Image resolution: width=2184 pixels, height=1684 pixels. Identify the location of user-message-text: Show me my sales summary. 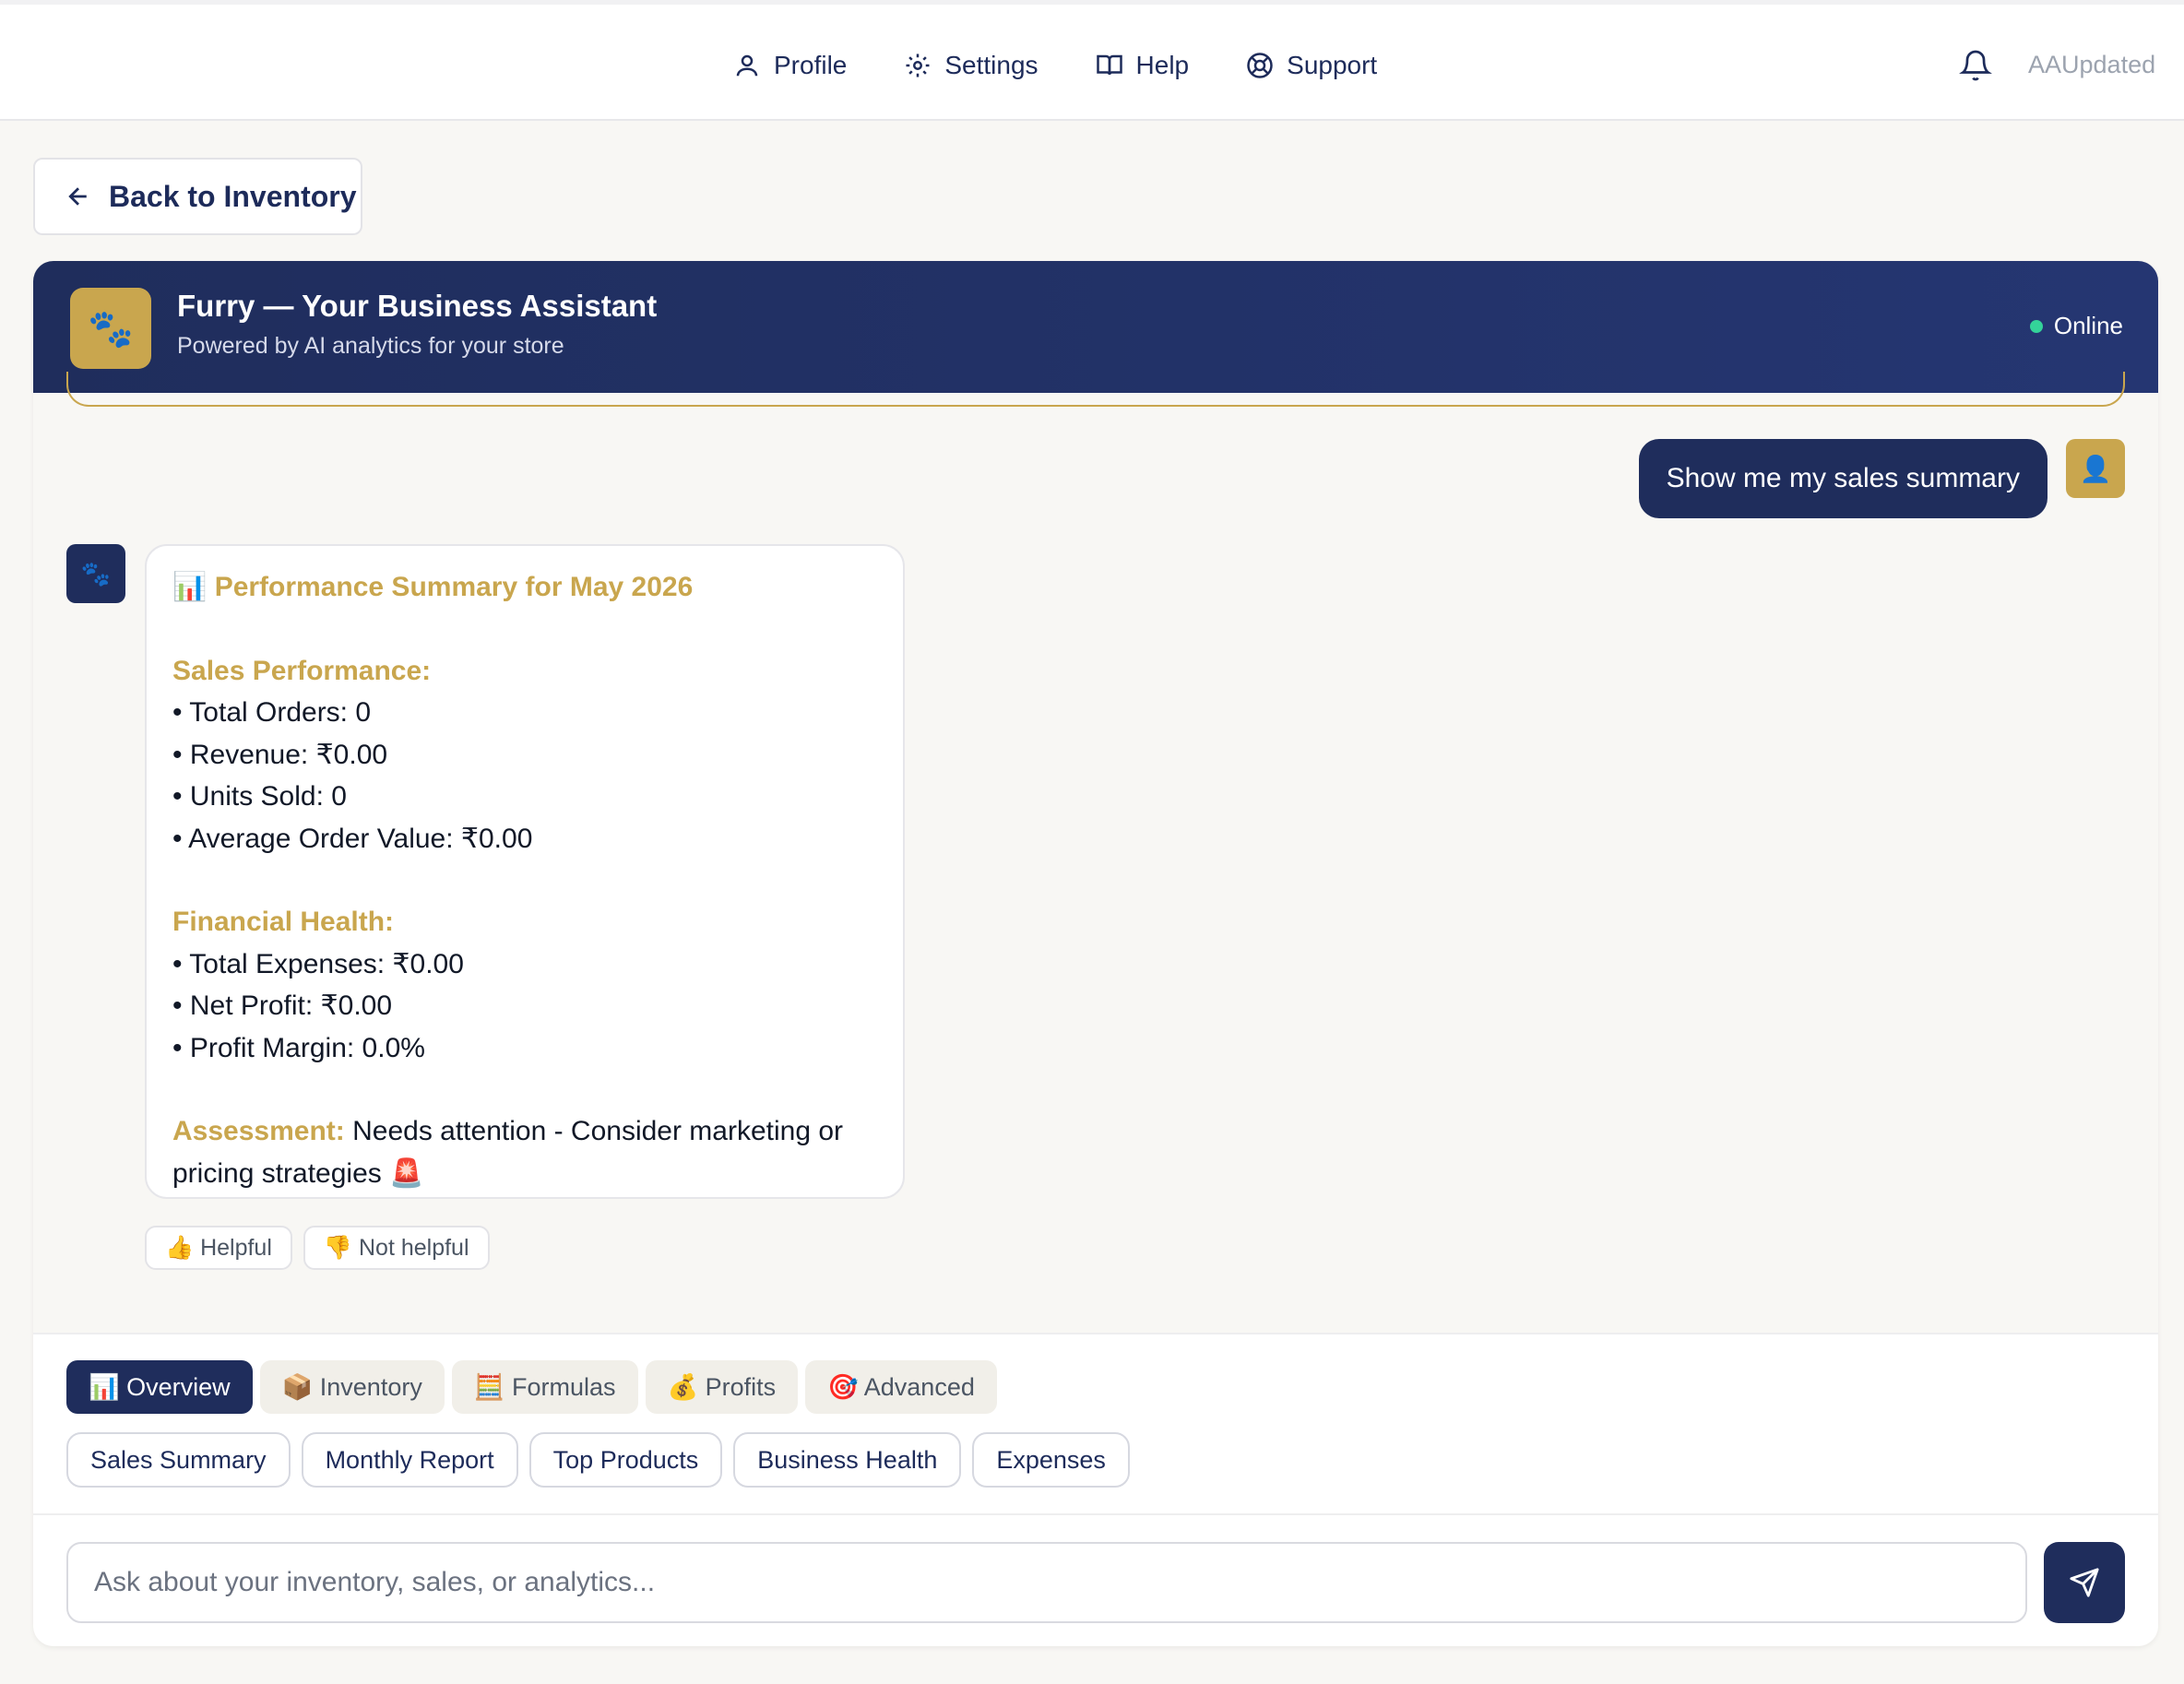
(1843, 478).